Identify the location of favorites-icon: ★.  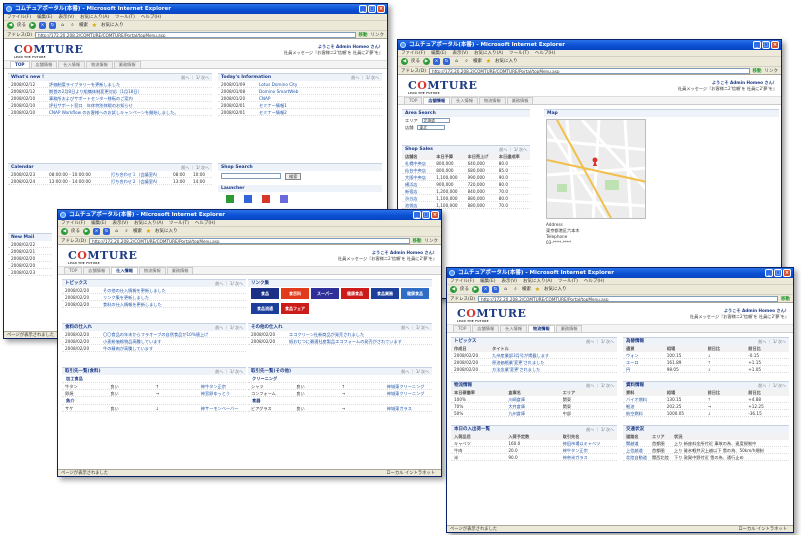
(94, 25).